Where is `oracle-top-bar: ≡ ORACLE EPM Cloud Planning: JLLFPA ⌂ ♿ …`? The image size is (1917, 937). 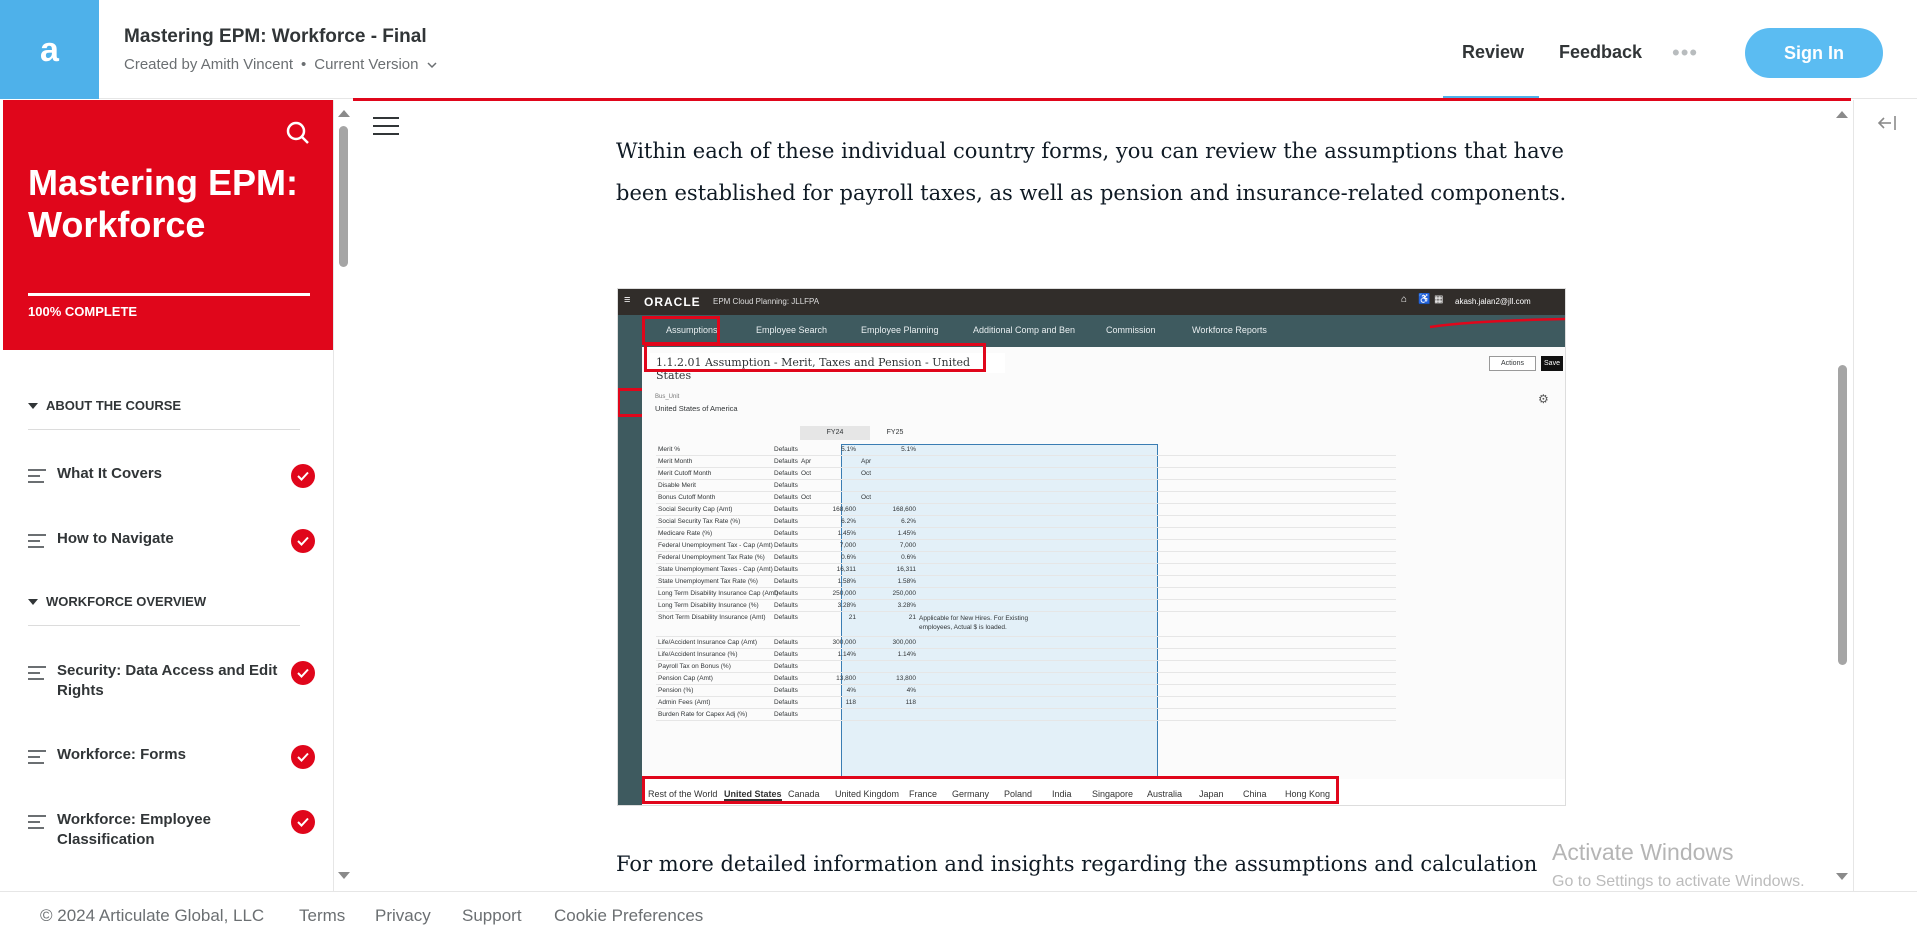
oracle-top-bar: ≡ ORACLE EPM Cloud Planning: JLLFPA ⌂ ♿ … is located at coordinates (1091, 302).